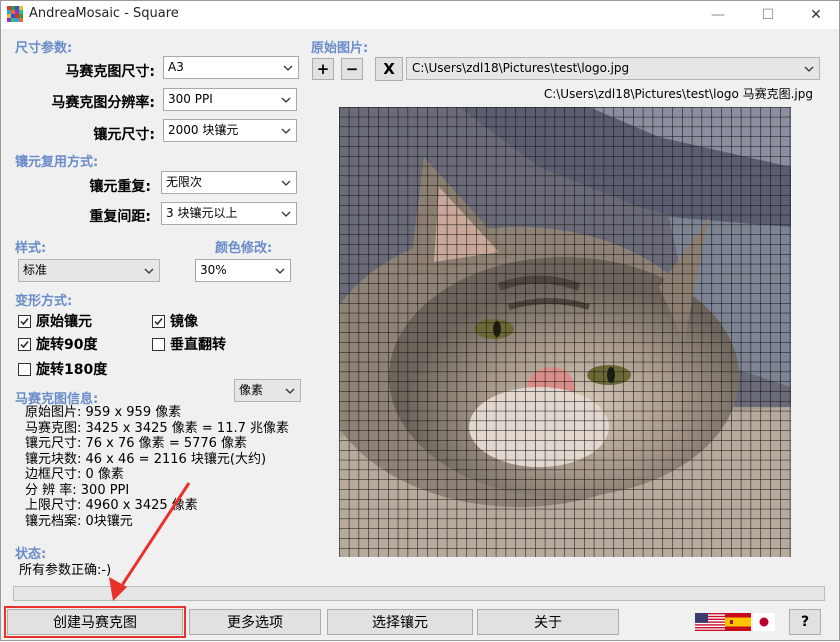 This screenshot has height=642, width=840. What do you see at coordinates (176, 67) in the screenshot?
I see `mosaic-size-value: A3` at bounding box center [176, 67].